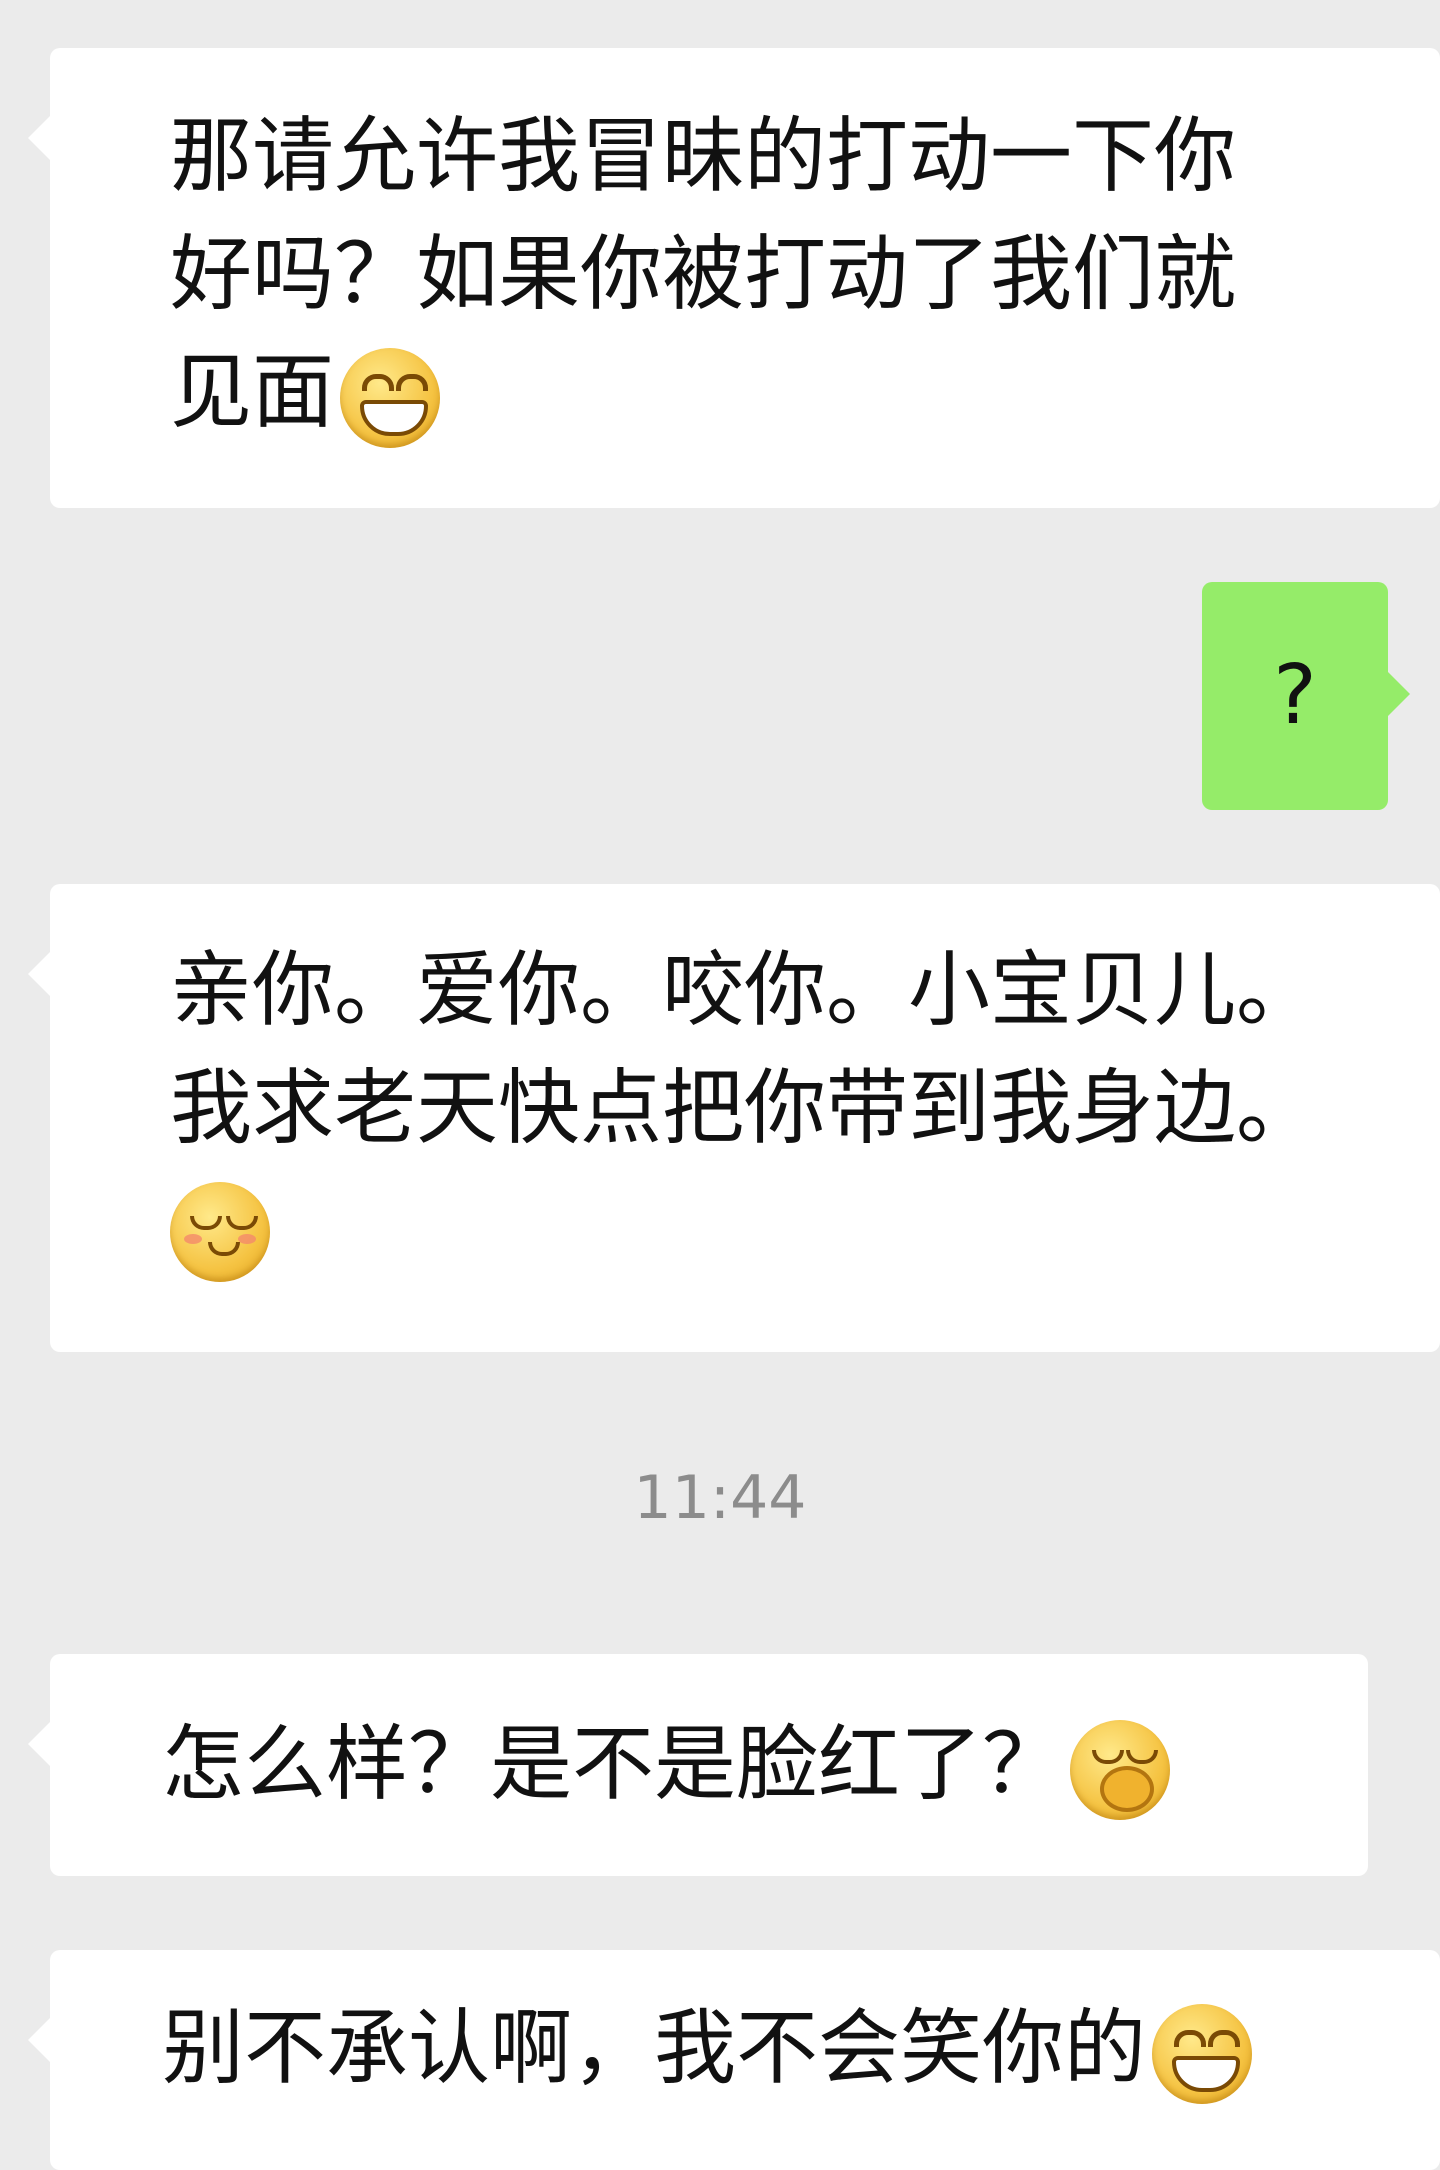 The image size is (1440, 2170). I want to click on message-text-line: 那请允许我冒昧的打动一下你, so click(703, 156).